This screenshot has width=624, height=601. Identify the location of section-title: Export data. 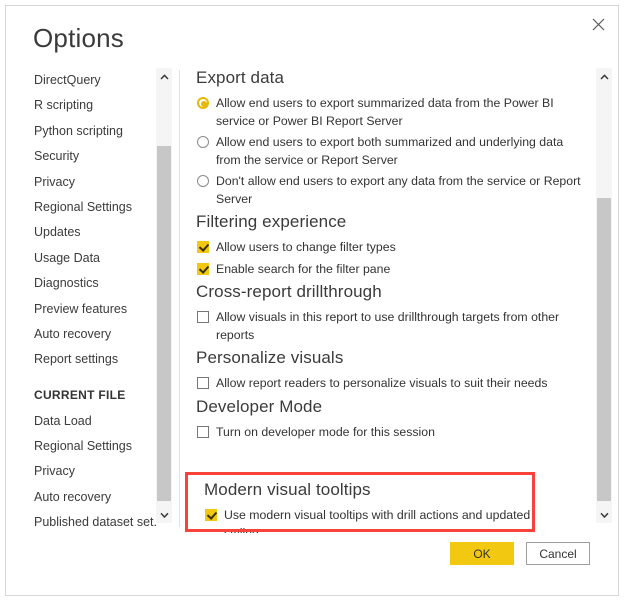
(240, 77).